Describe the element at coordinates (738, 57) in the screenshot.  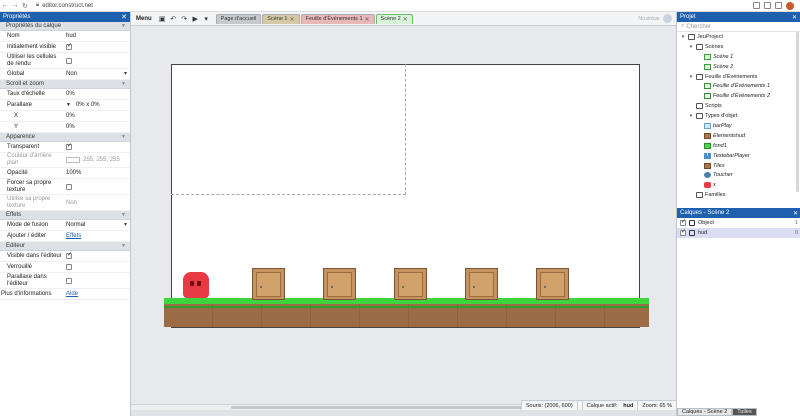
I see `tree-item: Scène 1` at that location.